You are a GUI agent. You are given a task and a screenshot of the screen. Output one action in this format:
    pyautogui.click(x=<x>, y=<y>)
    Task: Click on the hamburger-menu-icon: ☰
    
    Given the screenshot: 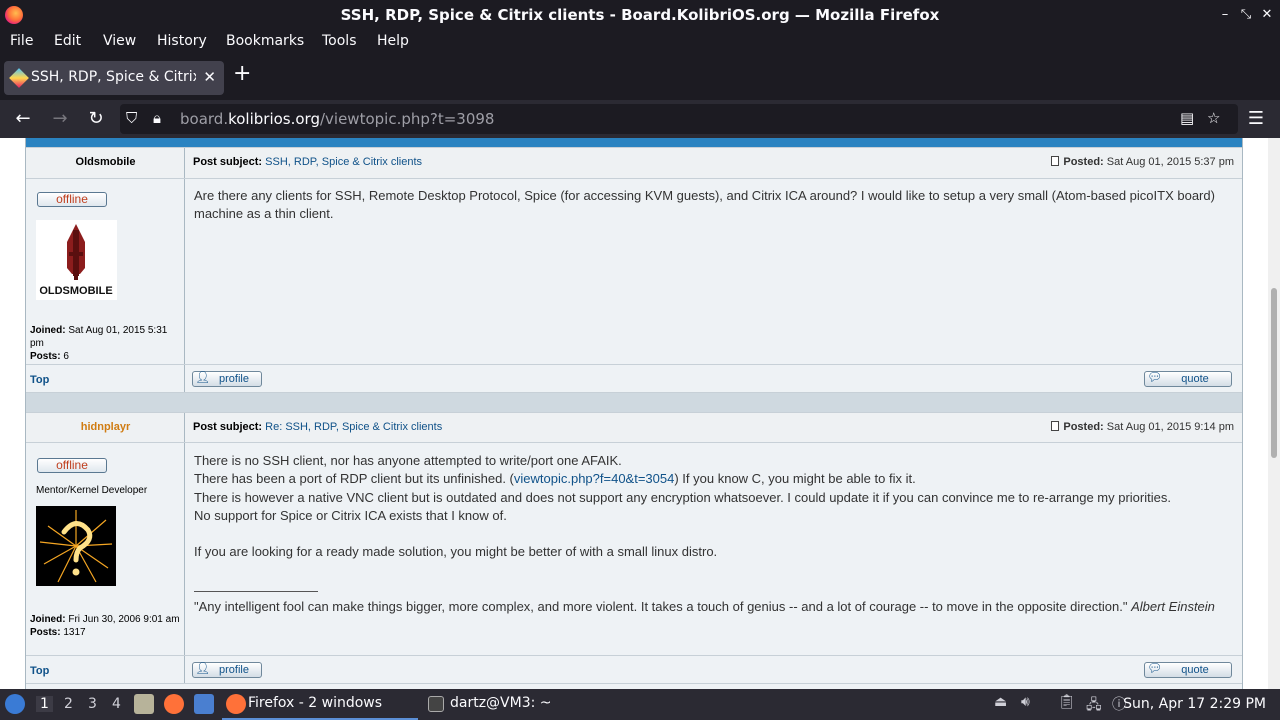 What is the action you would take?
    pyautogui.click(x=1256, y=118)
    